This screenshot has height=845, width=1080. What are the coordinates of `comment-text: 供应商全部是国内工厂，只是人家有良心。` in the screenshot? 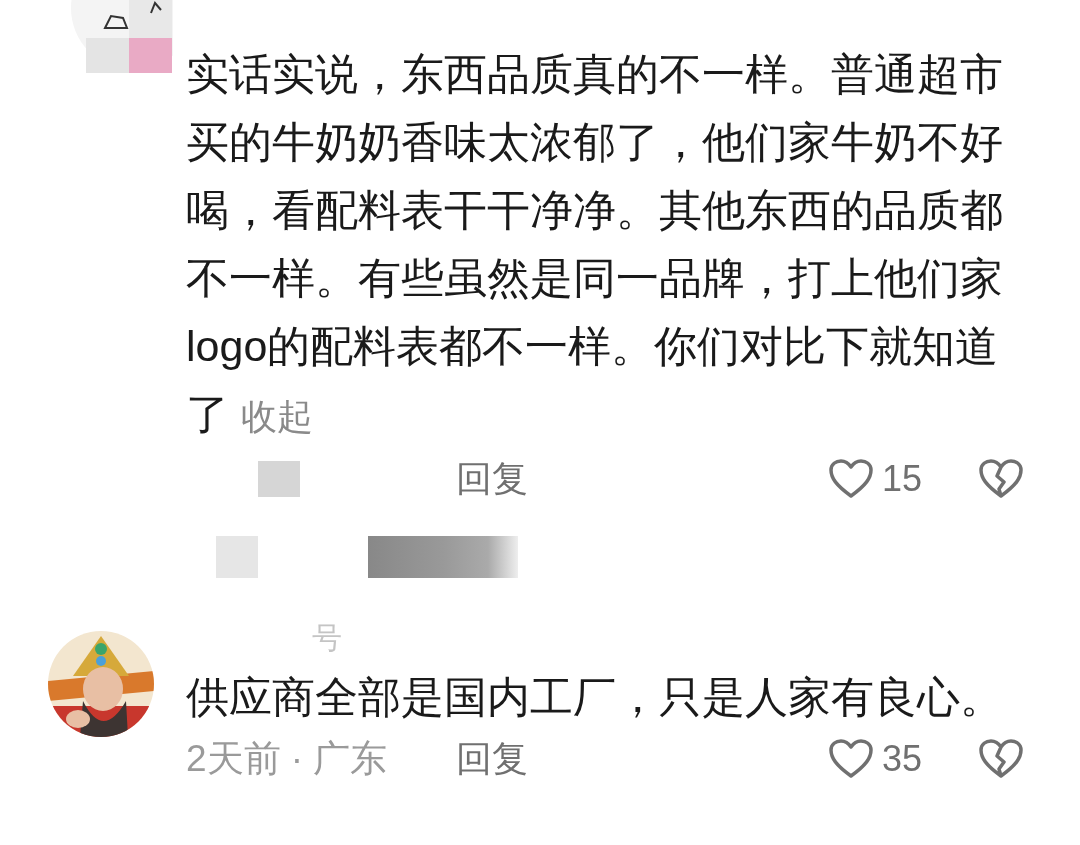 It's located at (595, 697).